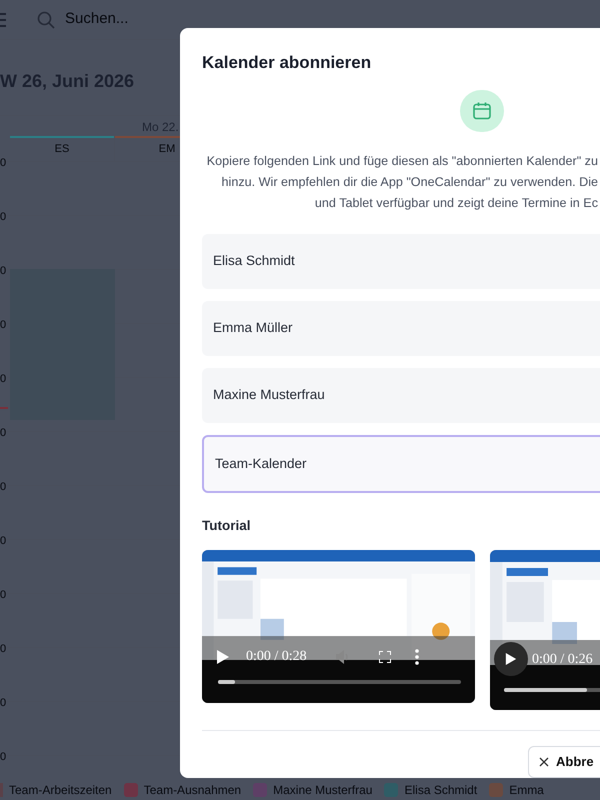 Image resolution: width=600 pixels, height=800 pixels. Describe the element at coordinates (441, 790) in the screenshot. I see `legend-label: Elisa Schmidt` at that location.